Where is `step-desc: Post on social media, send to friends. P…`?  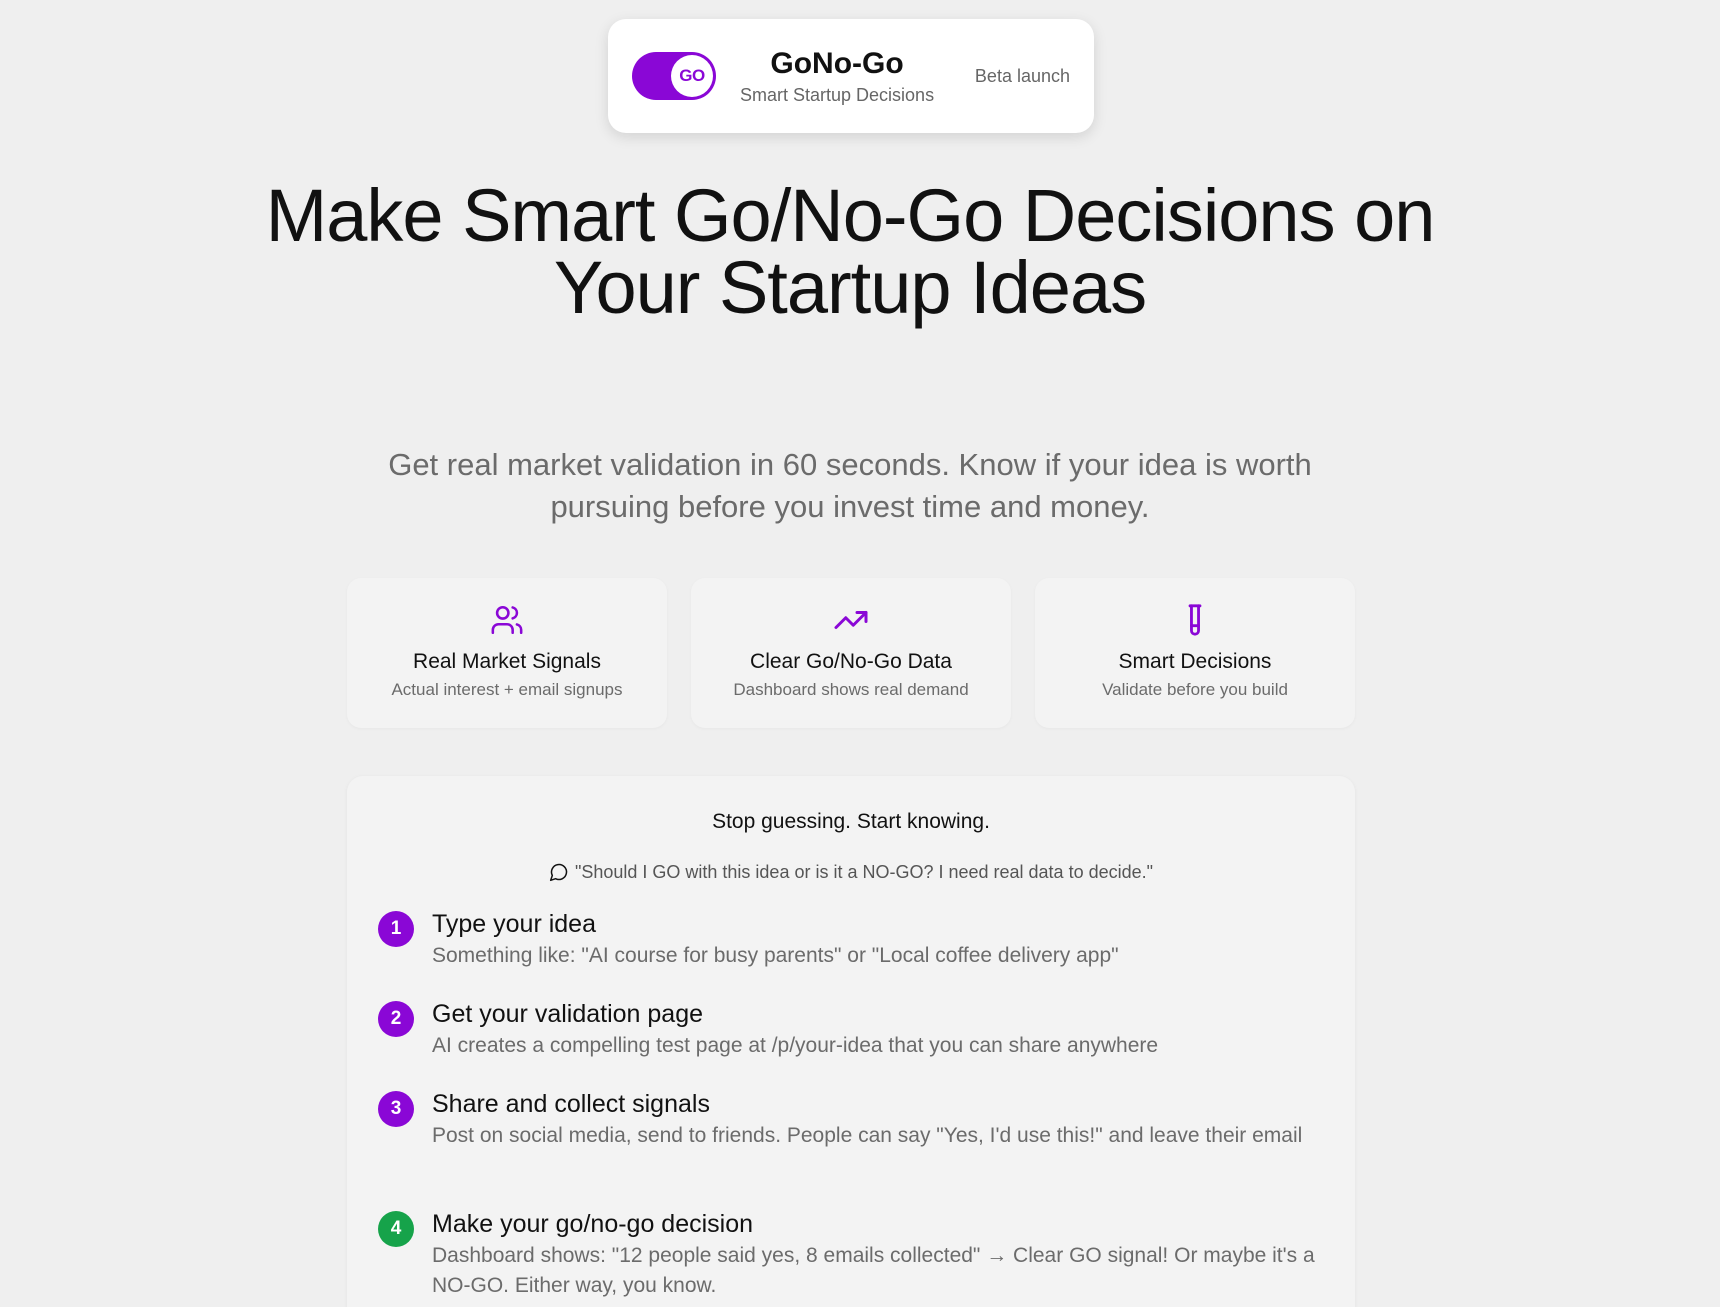 step-desc: Post on social media, send to friends. P… is located at coordinates (867, 1135).